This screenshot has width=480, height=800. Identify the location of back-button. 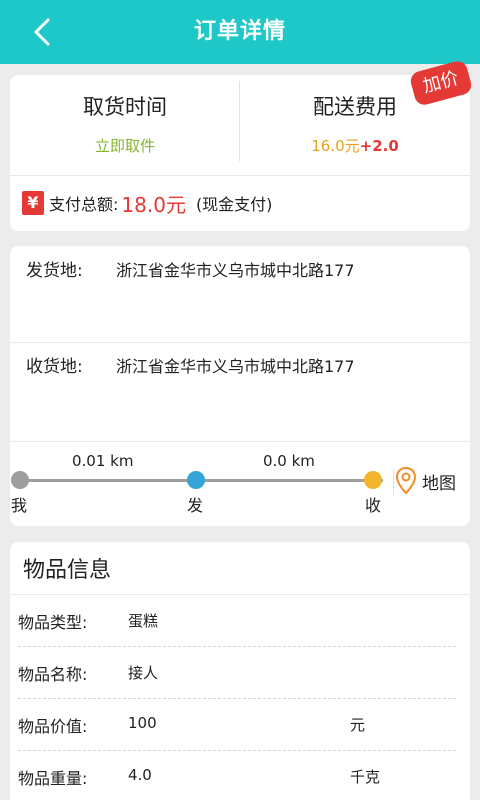
(43, 32).